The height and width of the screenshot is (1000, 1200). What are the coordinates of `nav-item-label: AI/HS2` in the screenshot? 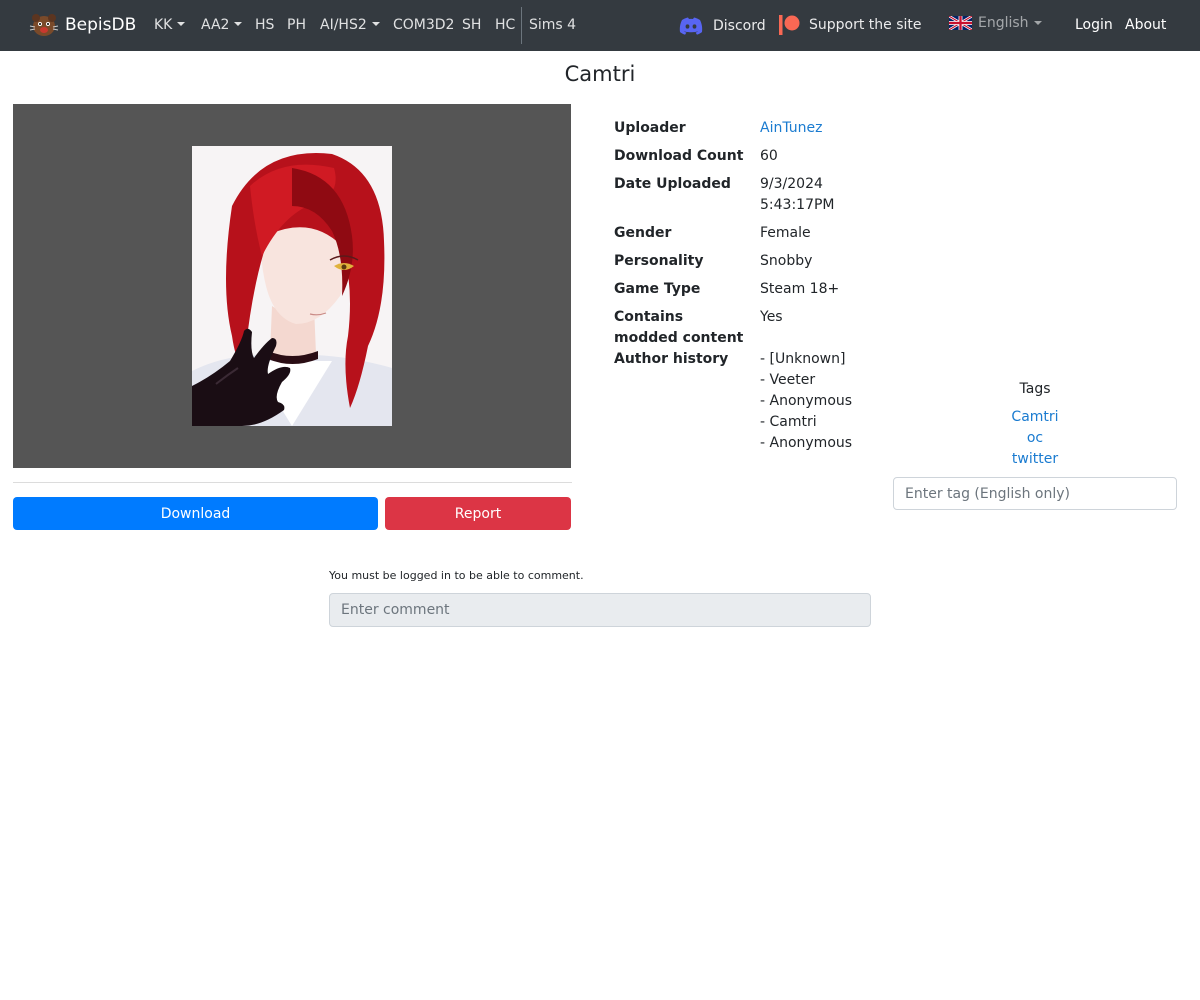 It's located at (343, 25).